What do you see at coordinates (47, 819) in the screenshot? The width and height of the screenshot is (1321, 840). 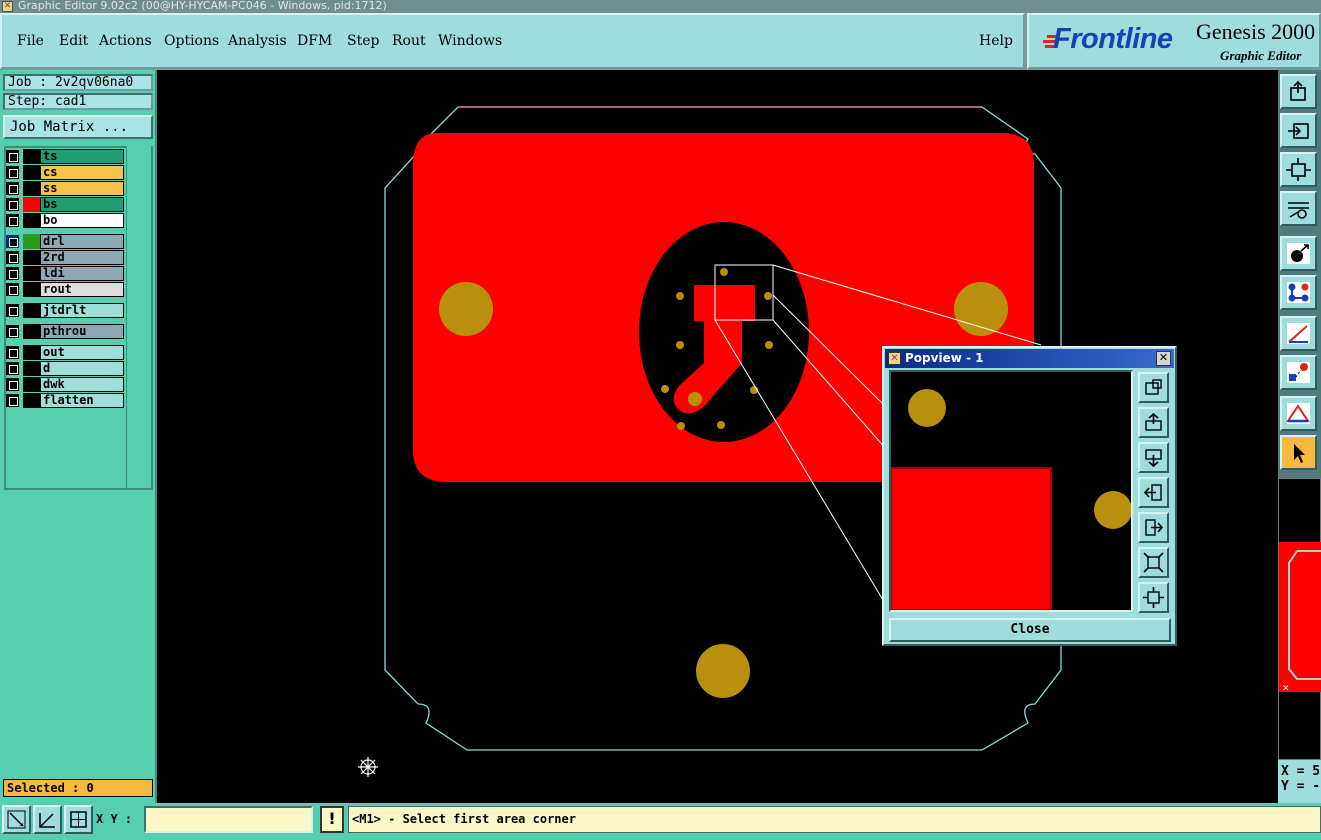 I see `measure-angle-button` at bounding box center [47, 819].